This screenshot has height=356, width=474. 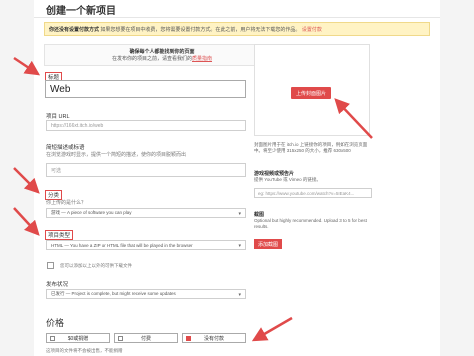 I want to click on short-desc-input: 可选, so click(x=146, y=170).